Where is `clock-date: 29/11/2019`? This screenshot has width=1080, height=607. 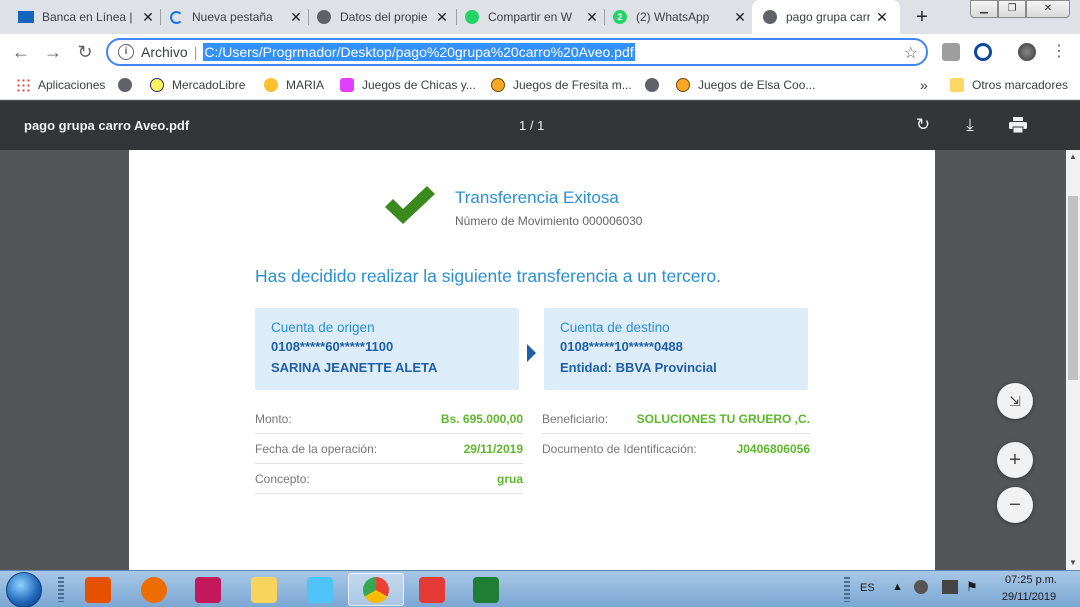 clock-date: 29/11/2019 is located at coordinates (1029, 597).